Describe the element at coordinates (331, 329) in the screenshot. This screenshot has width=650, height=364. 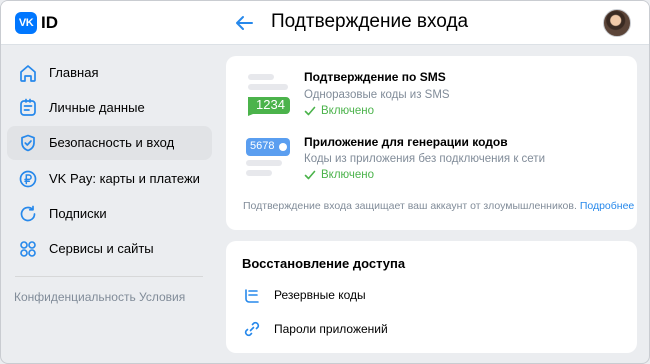
I see `app-passwords-label: Пароли приложений` at that location.